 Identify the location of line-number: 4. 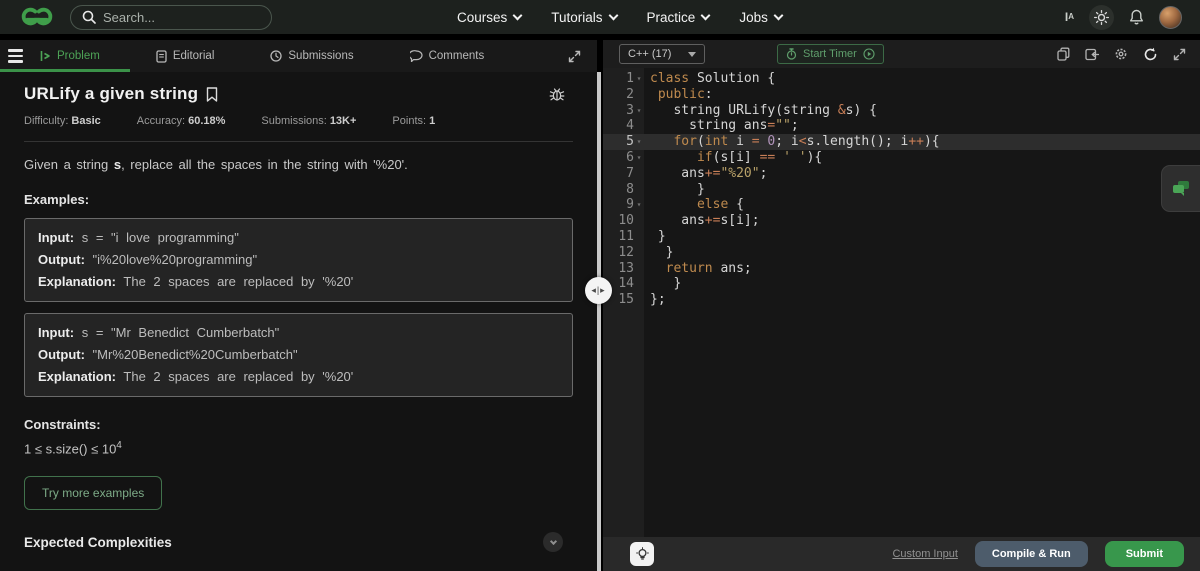
(623, 126).